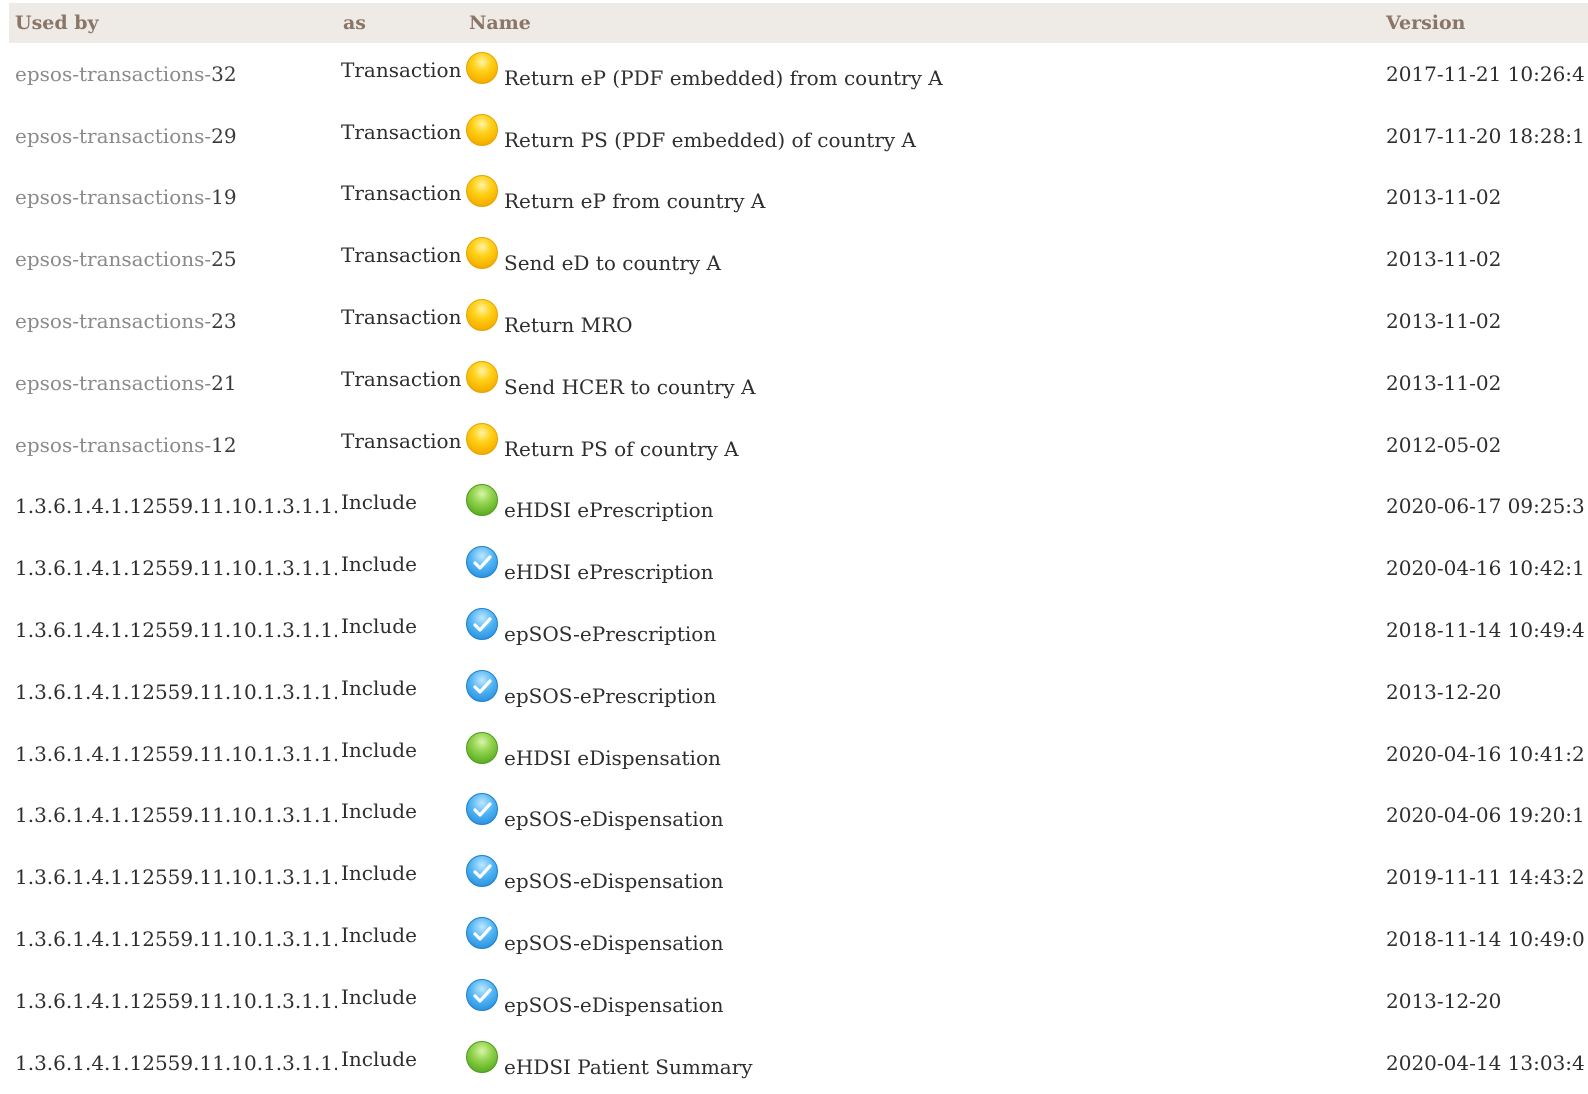 This screenshot has width=1588, height=1094. I want to click on version-cell: 2019-11-11 14:43:2, so click(1485, 877).